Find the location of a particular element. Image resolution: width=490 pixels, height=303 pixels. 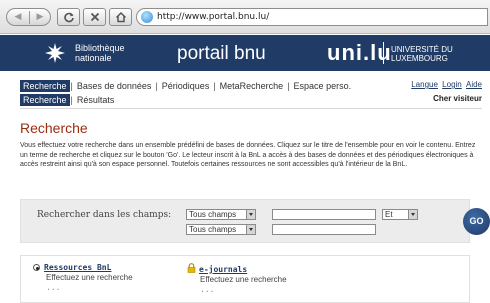

banner-divider is located at coordinates (383, 53).